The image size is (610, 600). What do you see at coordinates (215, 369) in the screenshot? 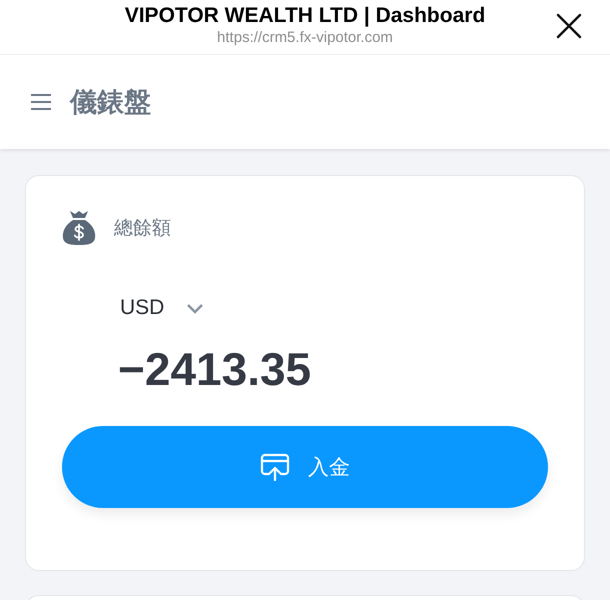
I see `balance-amount: −2413.35` at bounding box center [215, 369].